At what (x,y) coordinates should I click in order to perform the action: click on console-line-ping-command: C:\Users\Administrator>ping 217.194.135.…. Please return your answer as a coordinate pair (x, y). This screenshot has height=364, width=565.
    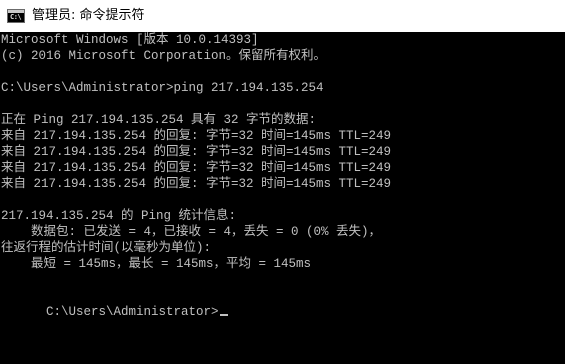
    Looking at the image, I should click on (162, 88).